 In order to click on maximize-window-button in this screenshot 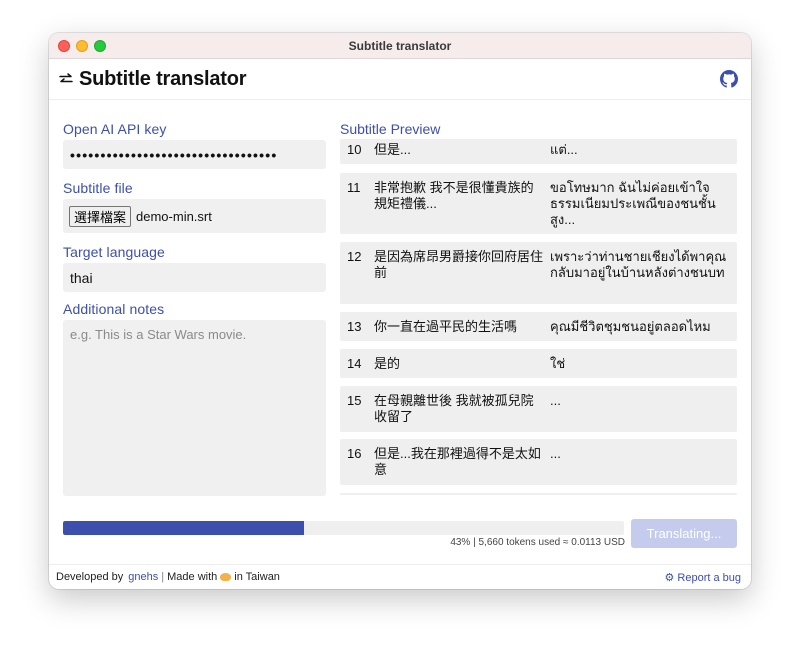, I will do `click(100, 46)`.